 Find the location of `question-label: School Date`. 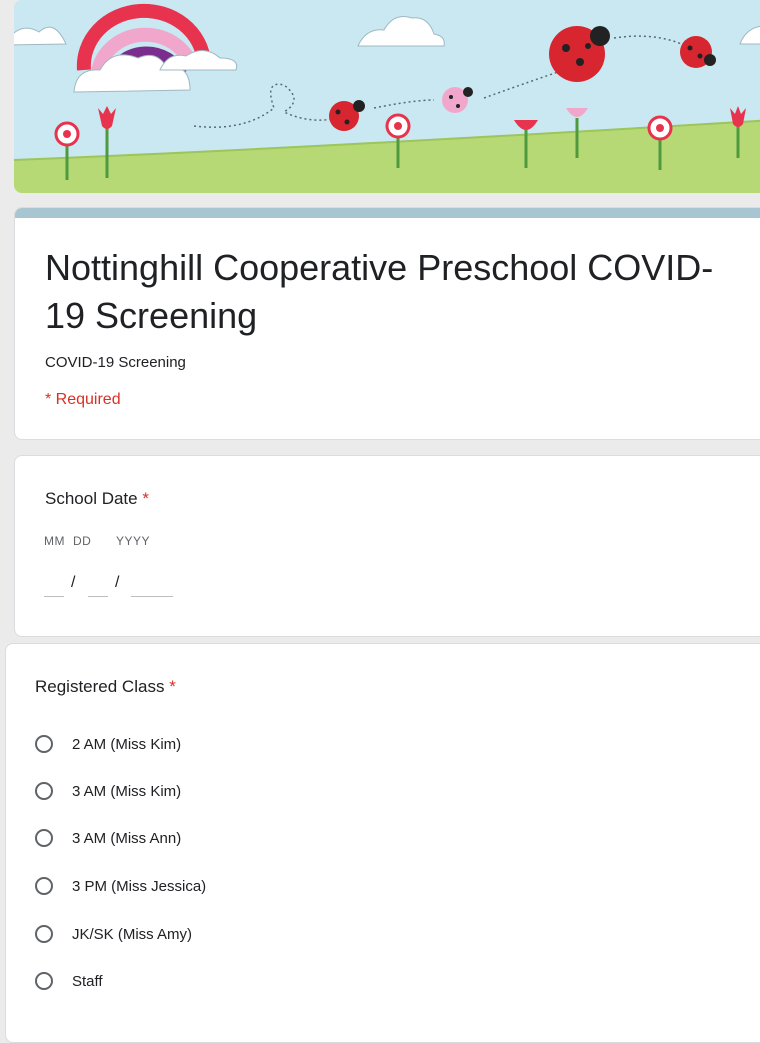

question-label: School Date is located at coordinates (91, 498).